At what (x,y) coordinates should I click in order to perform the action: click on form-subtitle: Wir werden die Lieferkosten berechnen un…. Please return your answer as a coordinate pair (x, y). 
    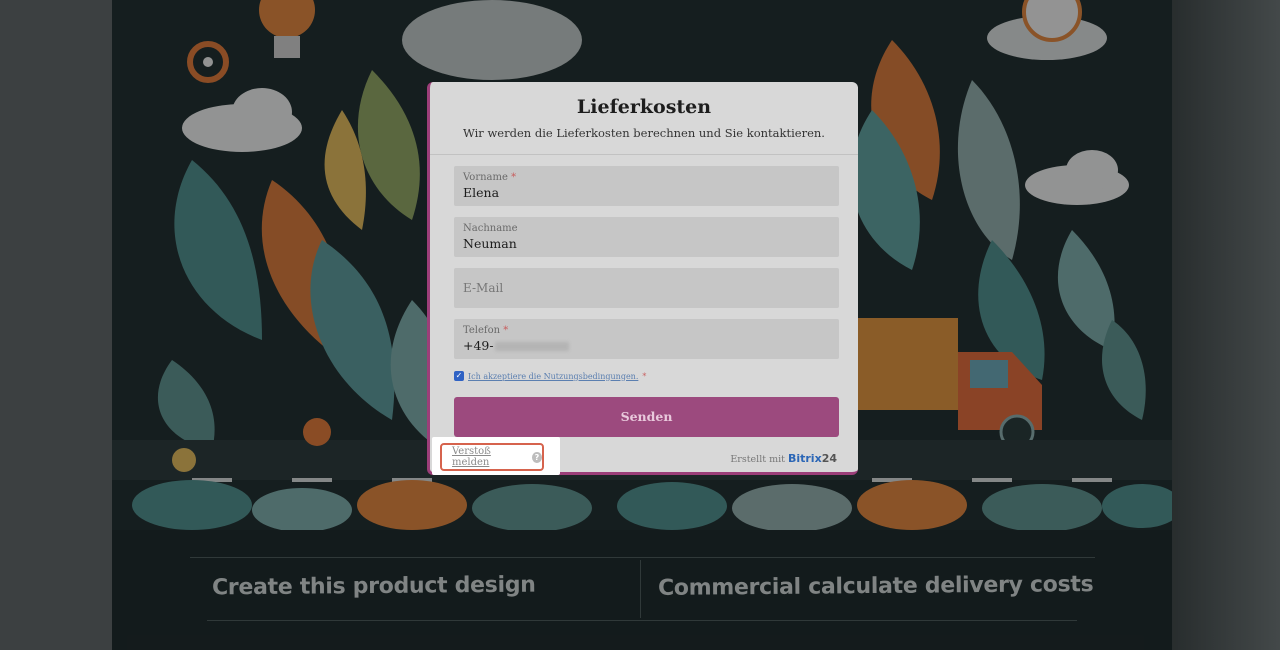
    Looking at the image, I should click on (644, 133).